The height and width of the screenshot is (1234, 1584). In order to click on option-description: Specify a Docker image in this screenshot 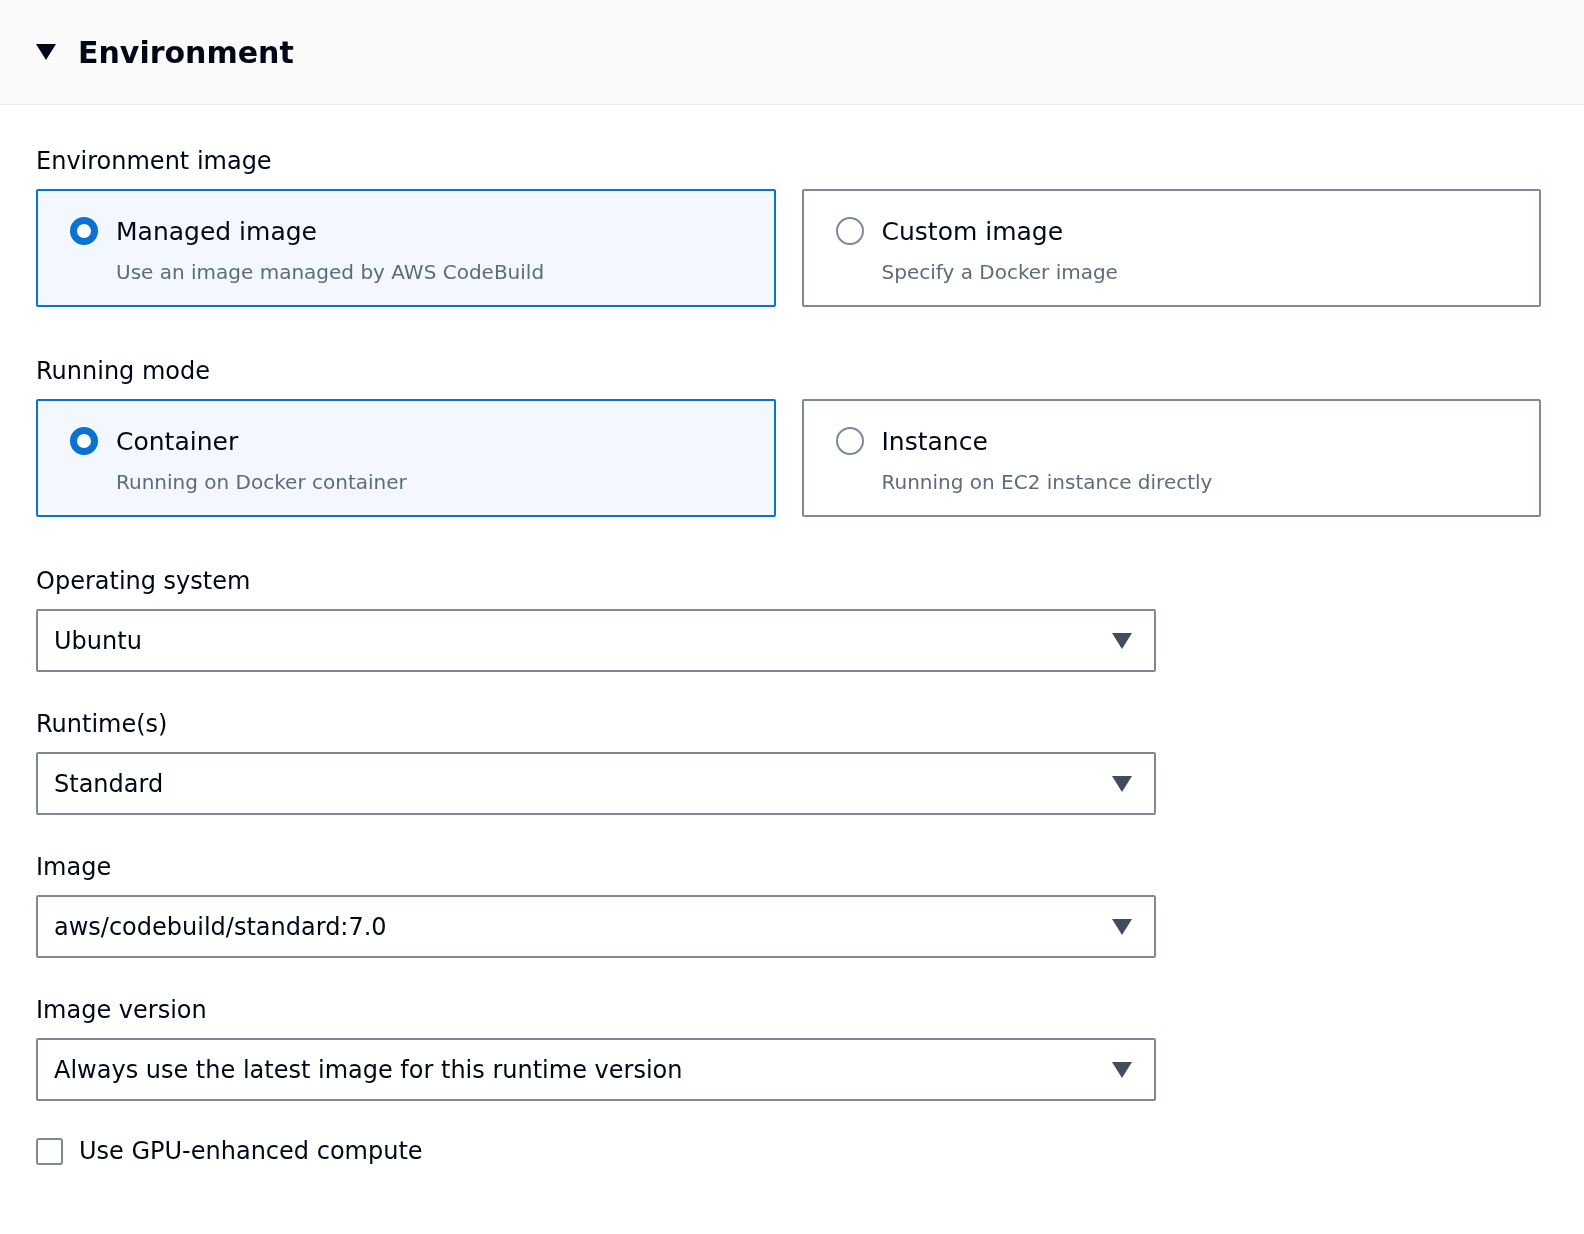, I will do `click(999, 272)`.